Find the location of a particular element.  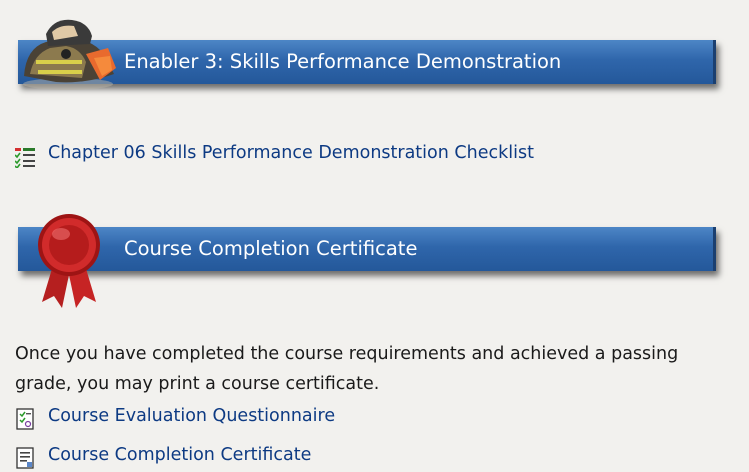

questionnaire-icon is located at coordinates (25, 419).